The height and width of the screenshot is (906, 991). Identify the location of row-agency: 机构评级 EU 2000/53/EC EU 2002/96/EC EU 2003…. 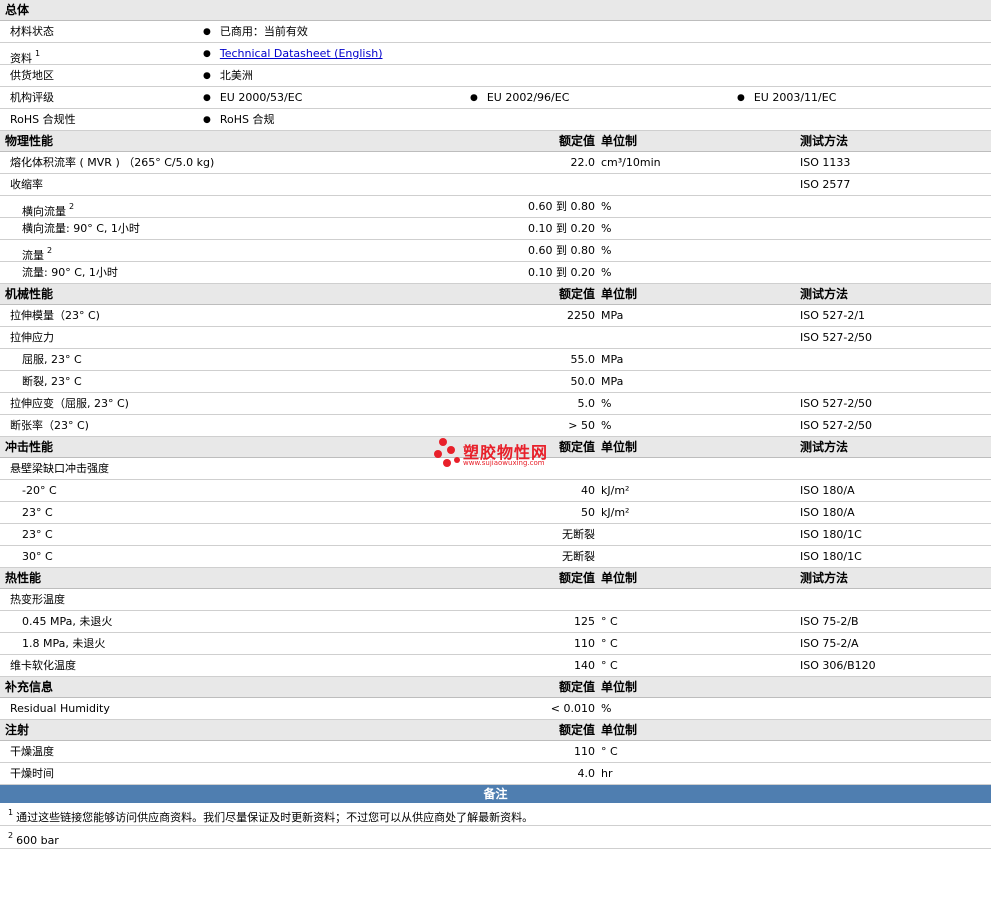
(495, 98).